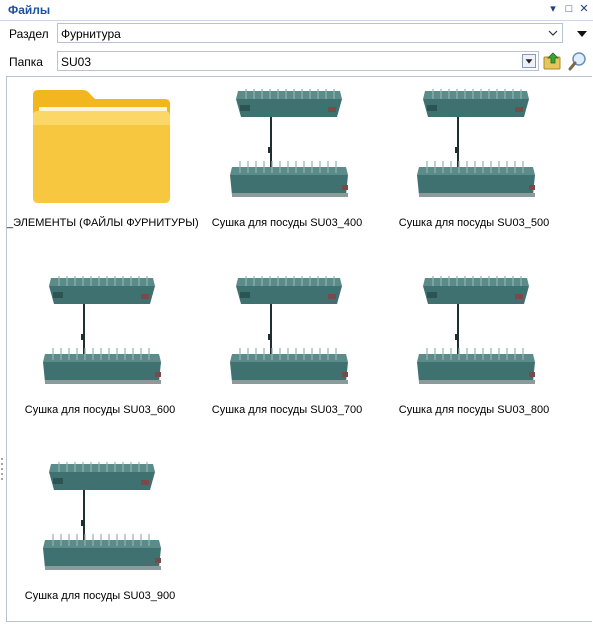  What do you see at coordinates (553, 61) in the screenshot?
I see `folder-up-icon` at bounding box center [553, 61].